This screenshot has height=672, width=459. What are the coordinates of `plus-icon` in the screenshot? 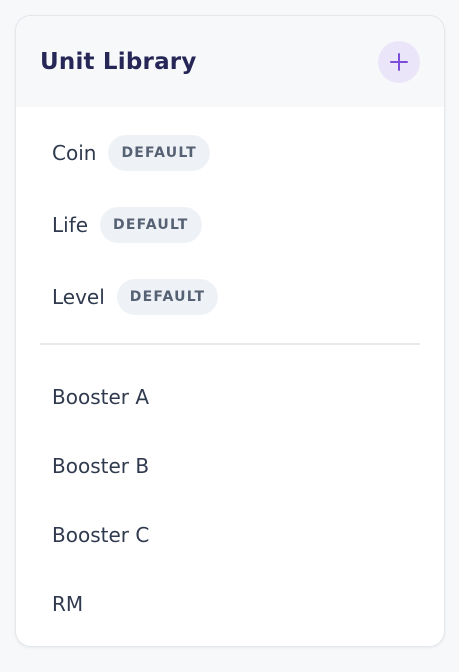 It's located at (399, 62).